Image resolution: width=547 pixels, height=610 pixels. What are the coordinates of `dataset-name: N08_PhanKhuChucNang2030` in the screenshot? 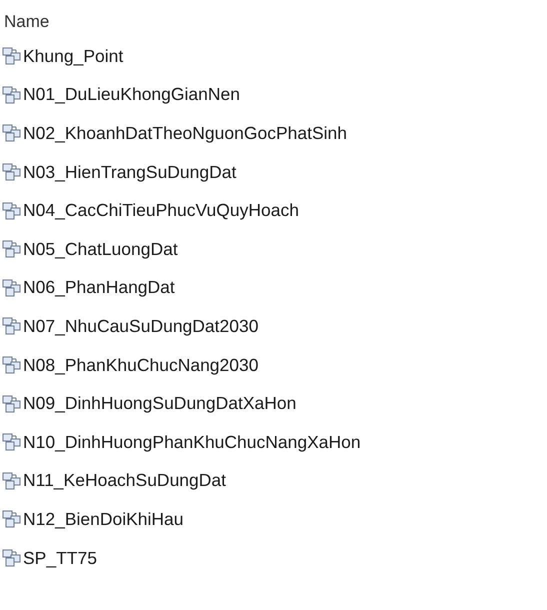 It's located at (140, 365).